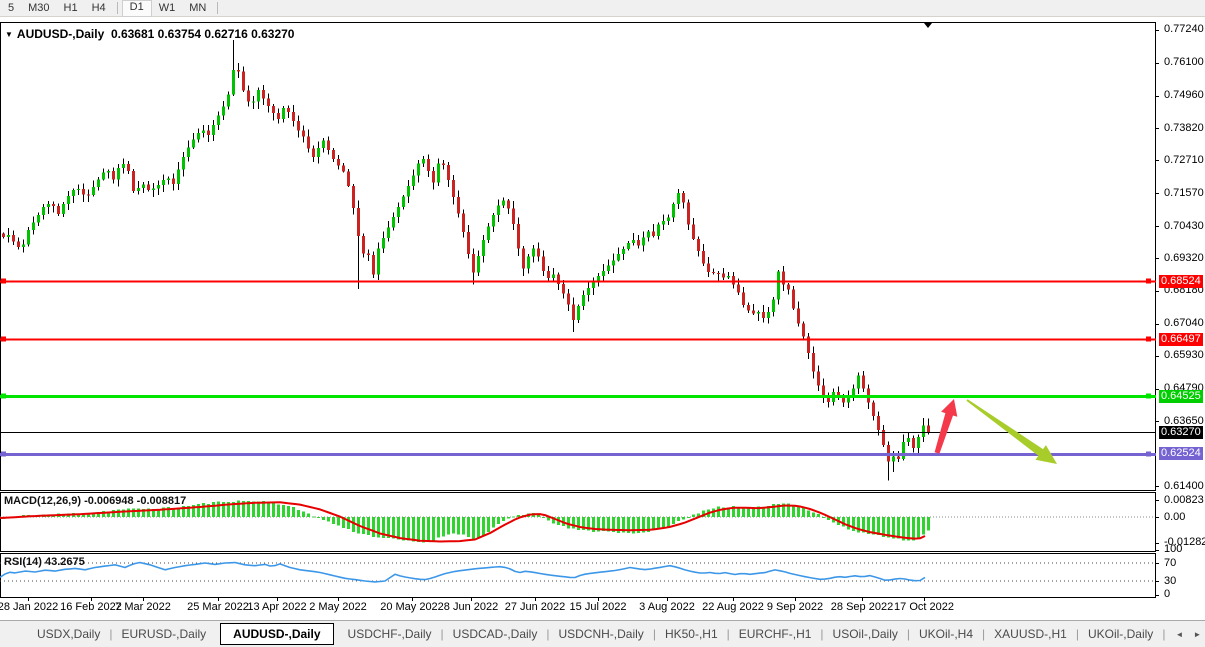 The width and height of the screenshot is (1205, 647). What do you see at coordinates (44, 562) in the screenshot?
I see `rsi-label: RSI(14) 43.2675` at bounding box center [44, 562].